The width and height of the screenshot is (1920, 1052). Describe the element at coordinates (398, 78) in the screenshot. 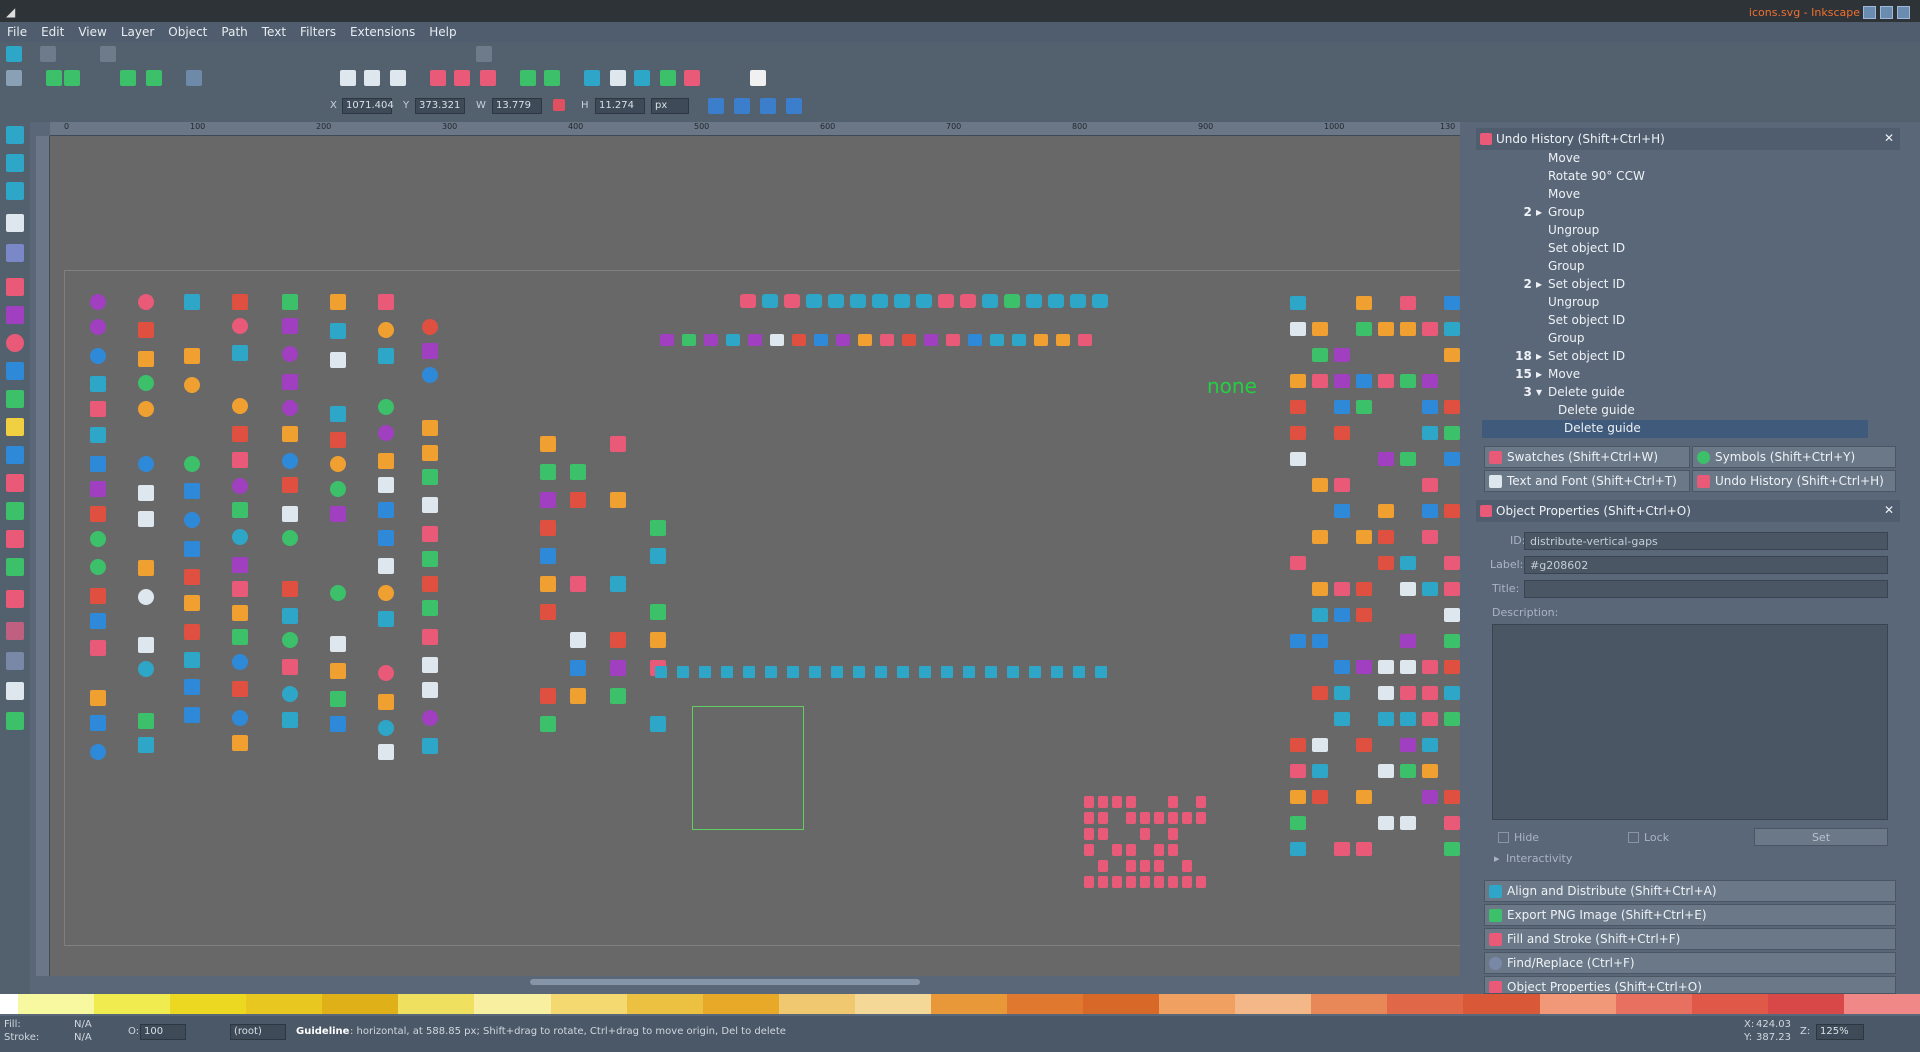

I see `zoom-page-icon` at that location.